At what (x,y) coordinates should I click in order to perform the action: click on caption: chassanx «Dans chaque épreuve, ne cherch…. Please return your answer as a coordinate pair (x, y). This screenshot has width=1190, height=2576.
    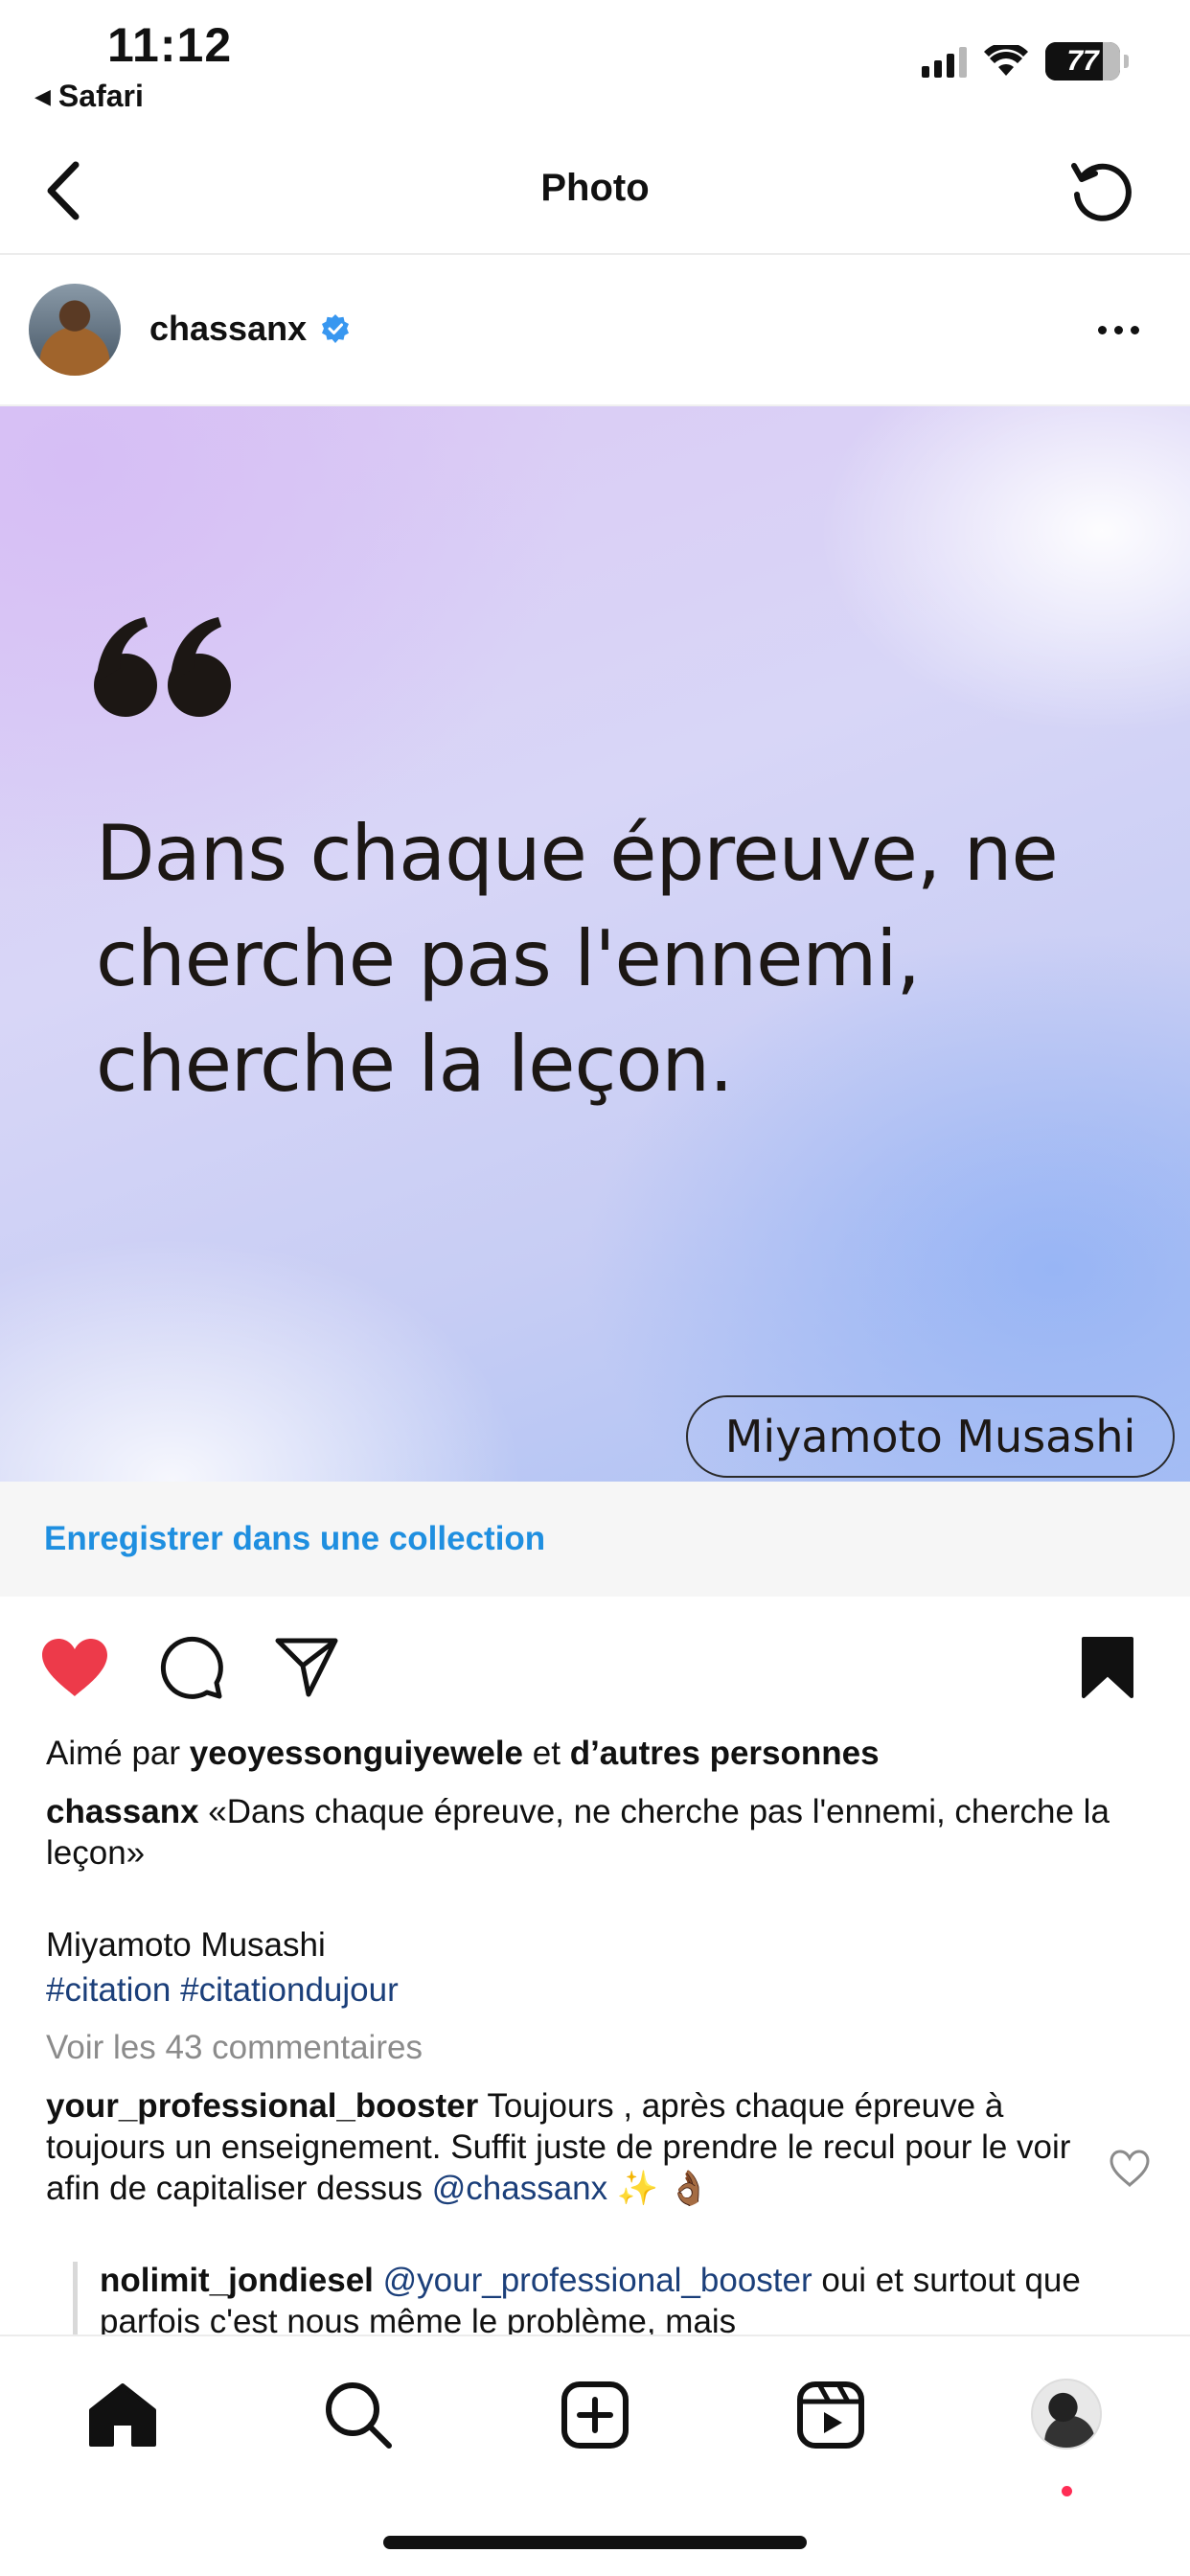
    Looking at the image, I should click on (588, 1832).